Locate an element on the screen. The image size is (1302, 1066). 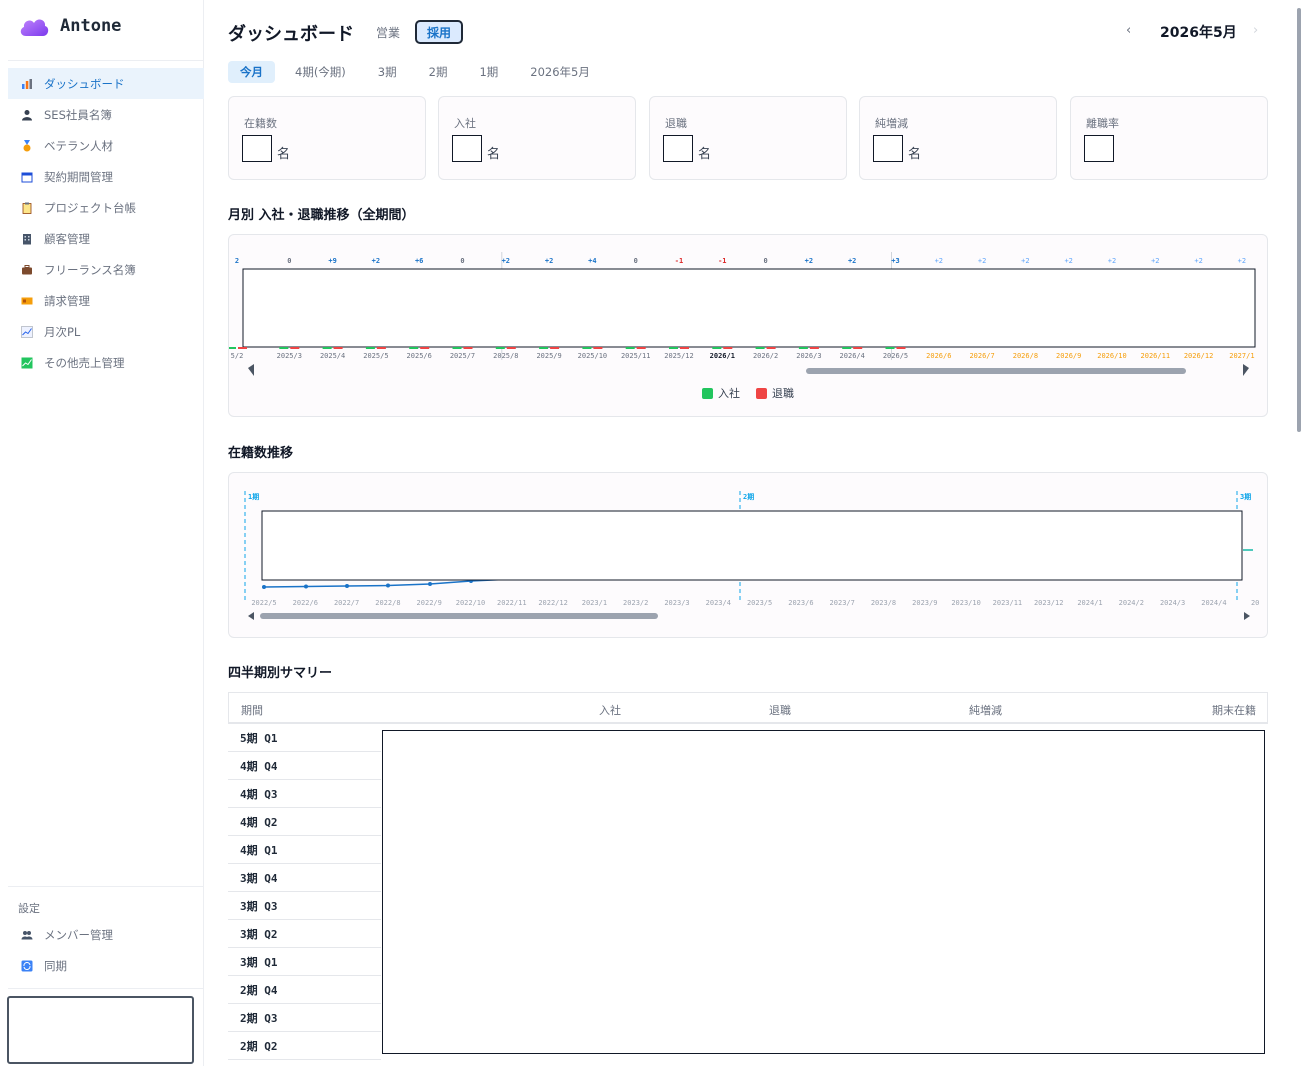
sidebar-item-2: ベテラン人材 is located at coordinates (106, 145).